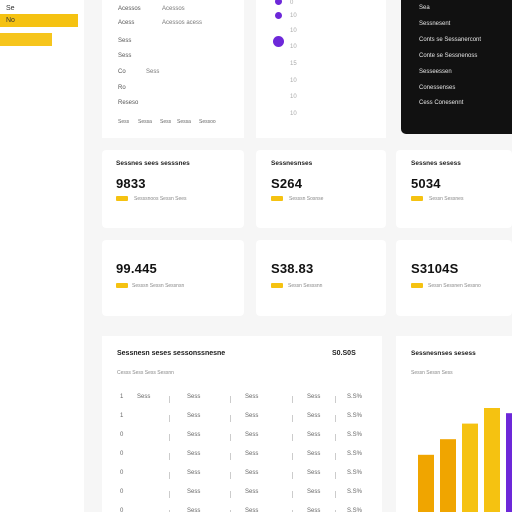  I want to click on filter-label: Acessos, so click(129, 9).